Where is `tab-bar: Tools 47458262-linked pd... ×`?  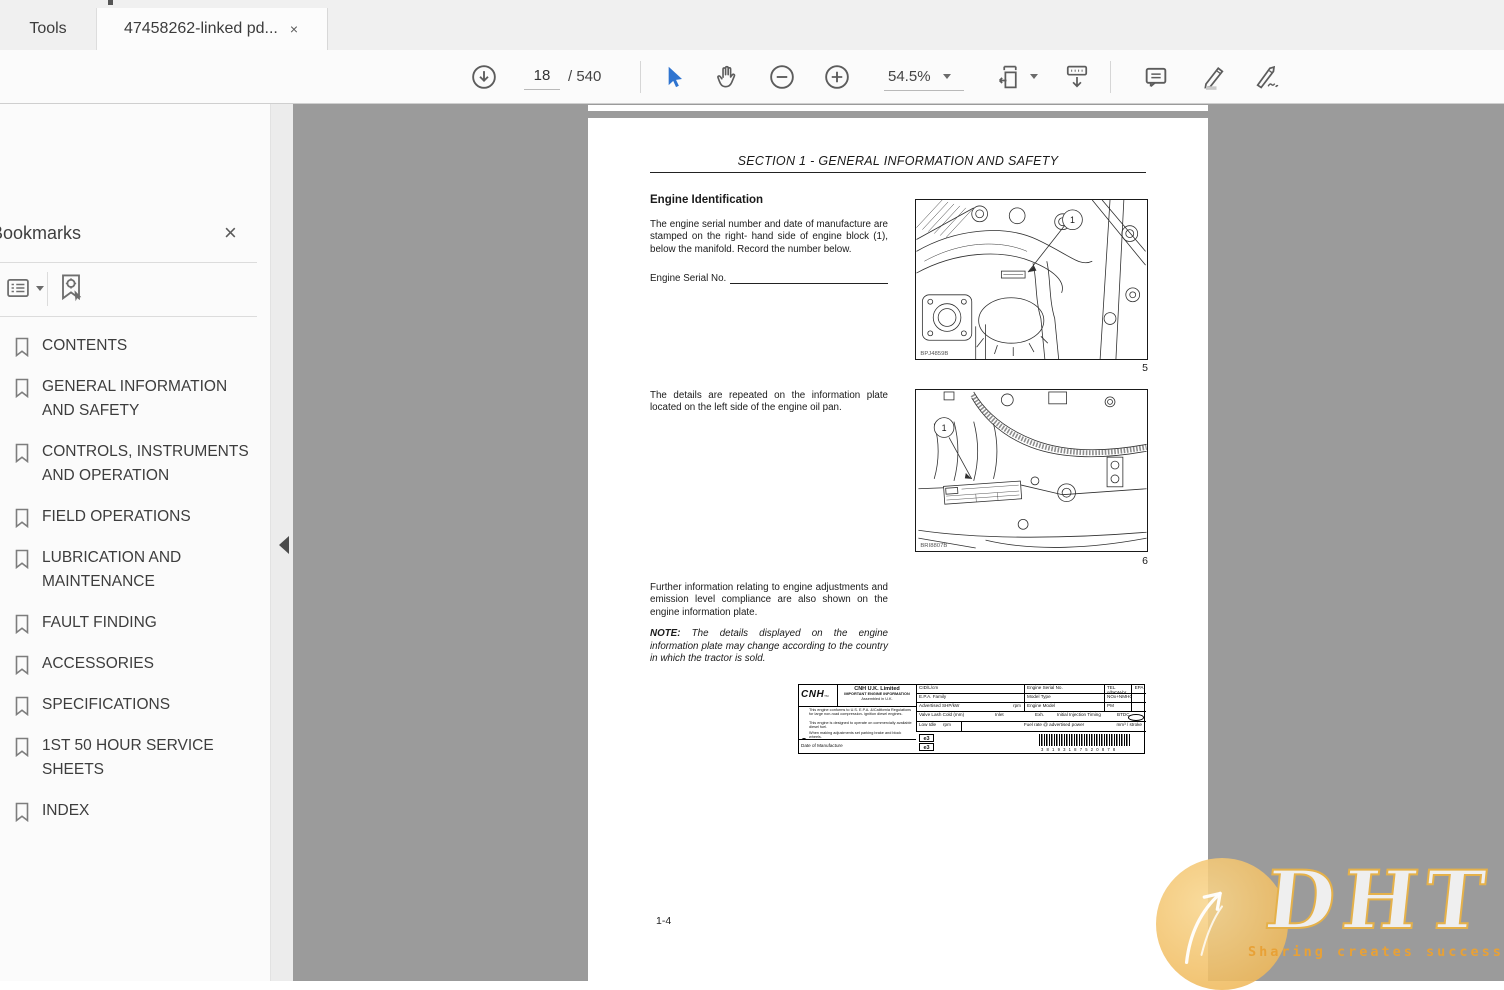 tab-bar: Tools 47458262-linked pd... × is located at coordinates (752, 29).